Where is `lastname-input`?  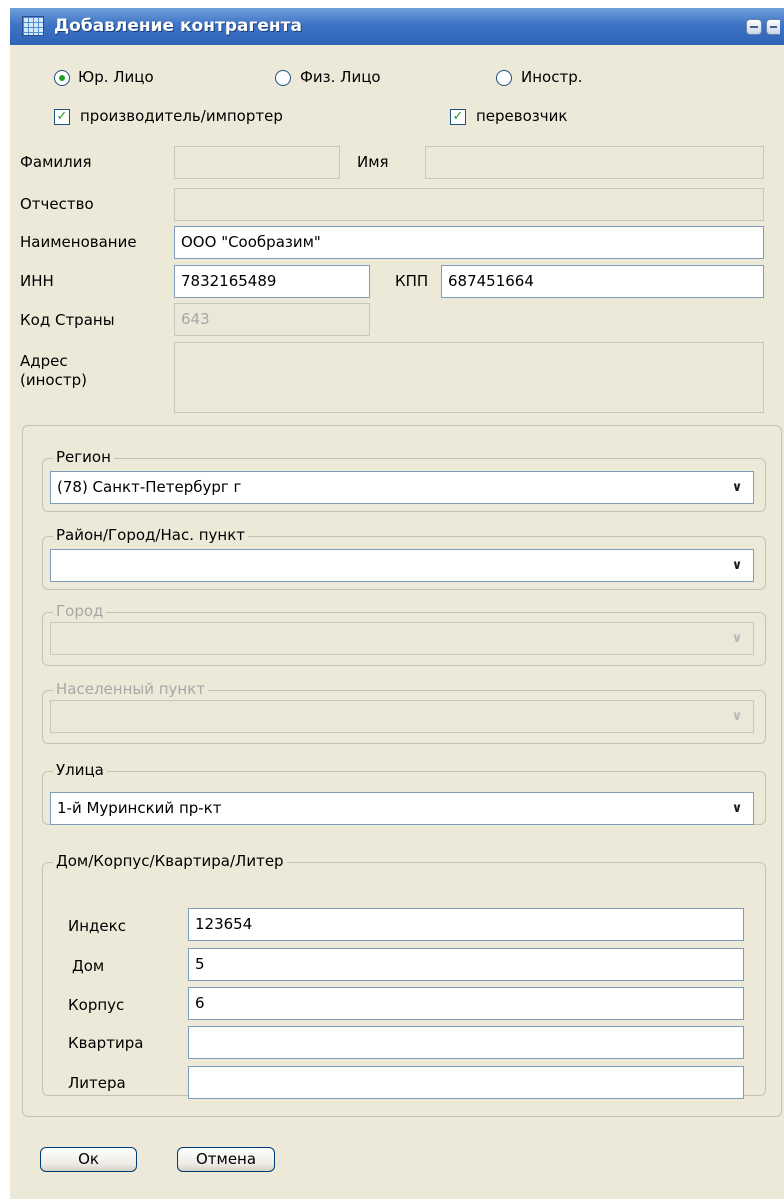
lastname-input is located at coordinates (257, 162).